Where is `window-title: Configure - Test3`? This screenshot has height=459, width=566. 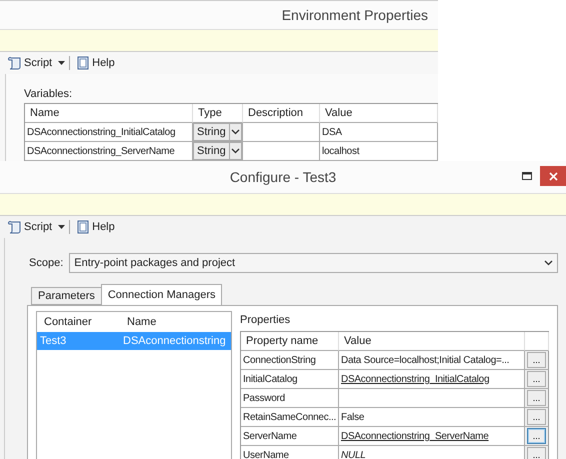
window-title: Configure - Test3 is located at coordinates (283, 177).